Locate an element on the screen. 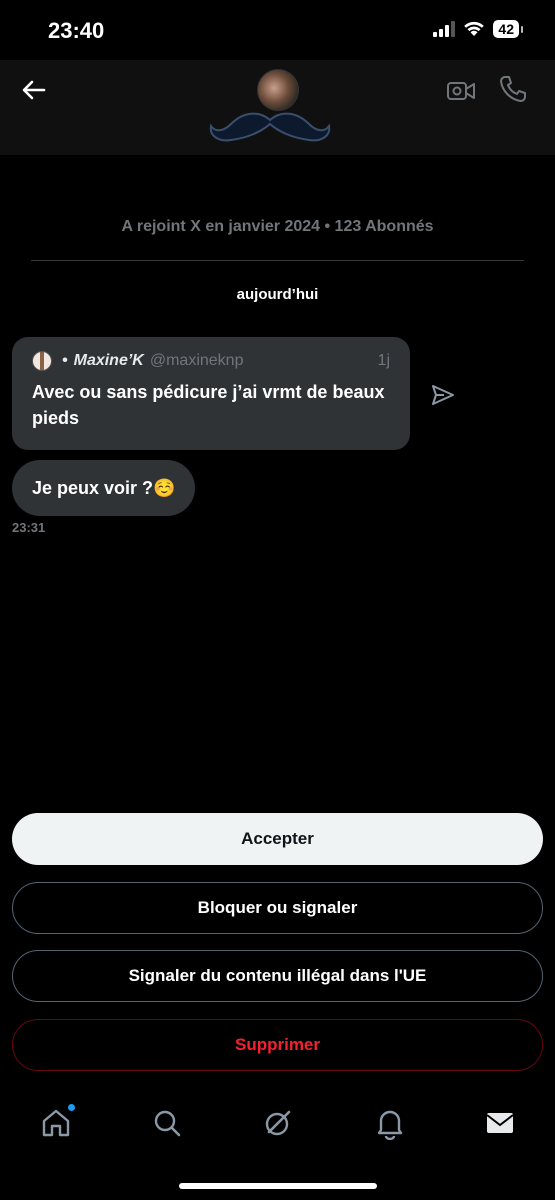  profile-avatar-group is located at coordinates (270, 106).